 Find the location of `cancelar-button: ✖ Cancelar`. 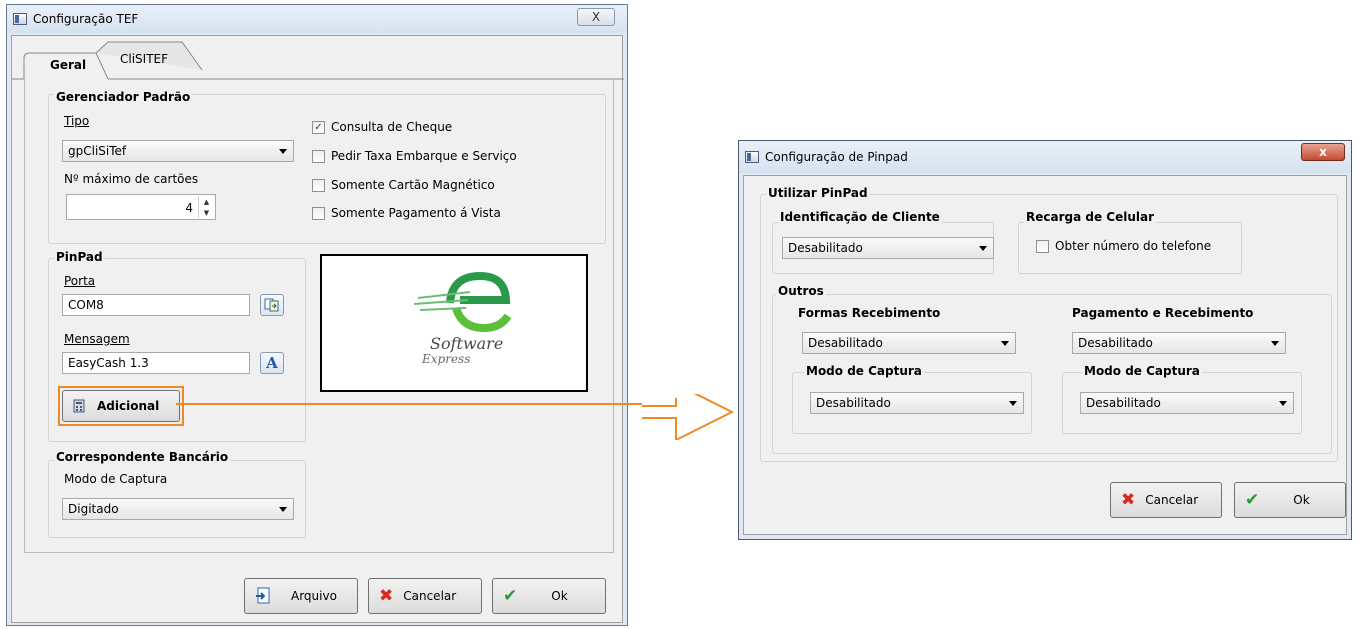

cancelar-button: ✖ Cancelar is located at coordinates (425, 596).